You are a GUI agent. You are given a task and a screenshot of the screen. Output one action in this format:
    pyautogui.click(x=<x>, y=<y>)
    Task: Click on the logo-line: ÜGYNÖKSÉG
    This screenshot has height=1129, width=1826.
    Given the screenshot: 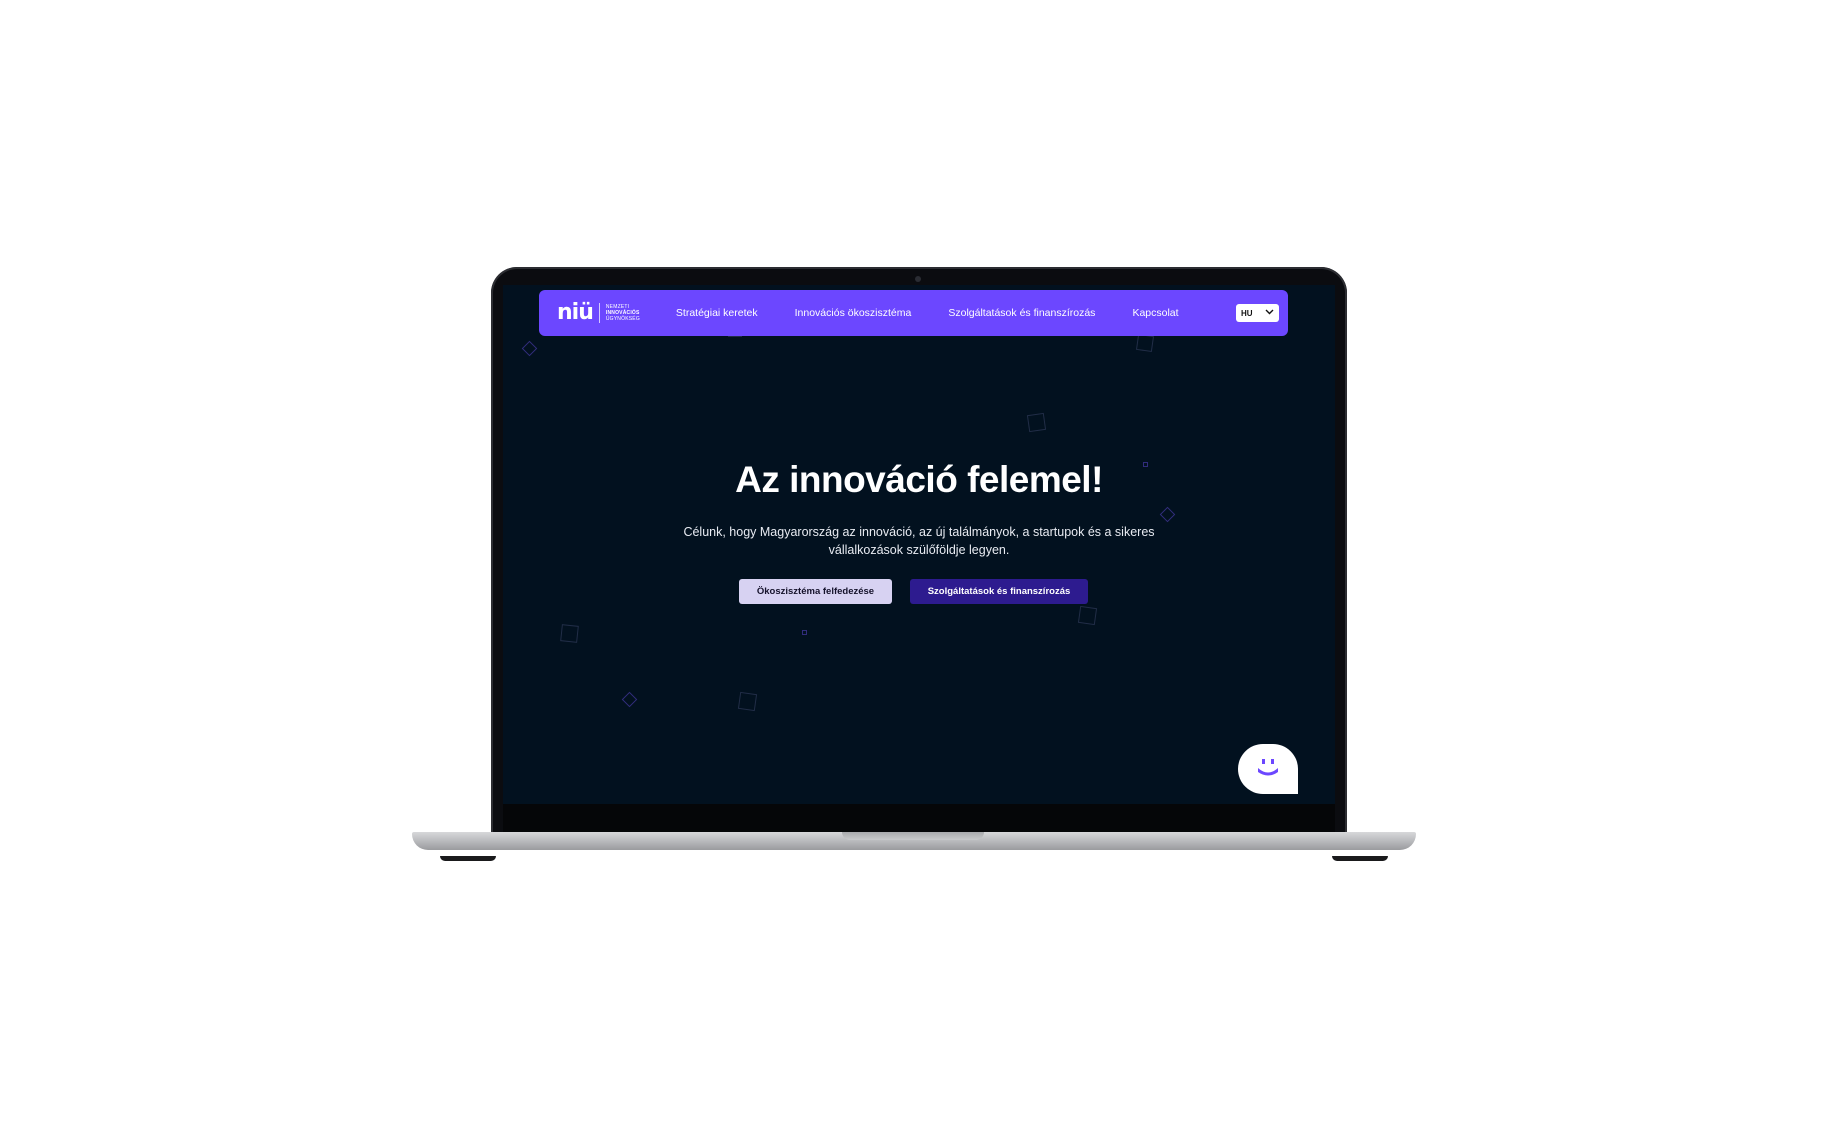 What is the action you would take?
    pyautogui.click(x=622, y=319)
    